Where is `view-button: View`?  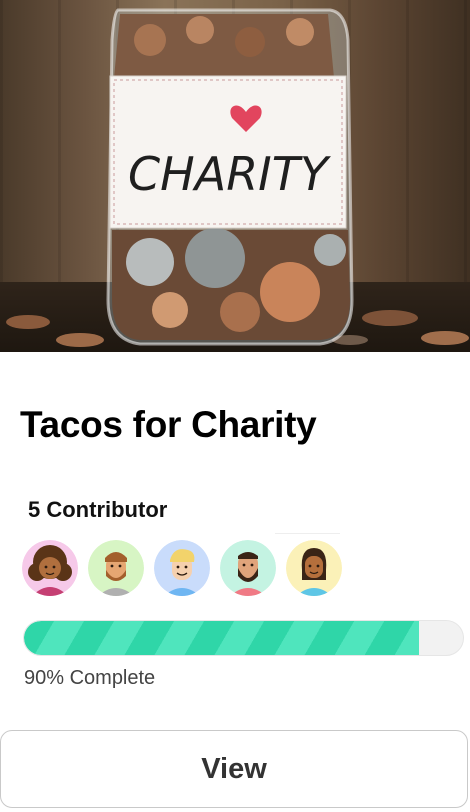
view-button: View is located at coordinates (234, 769).